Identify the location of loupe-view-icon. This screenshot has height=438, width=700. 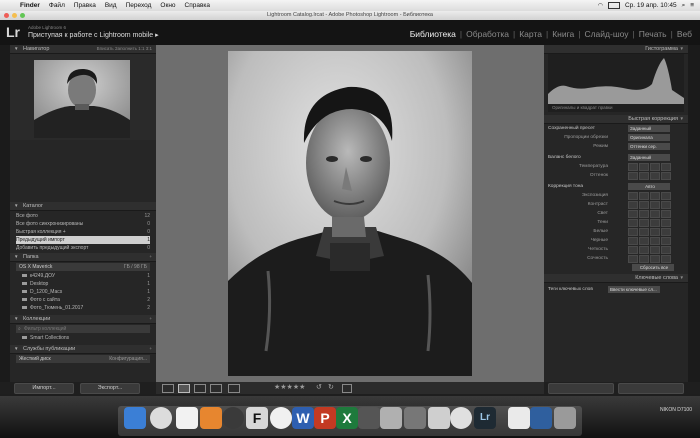
(184, 388).